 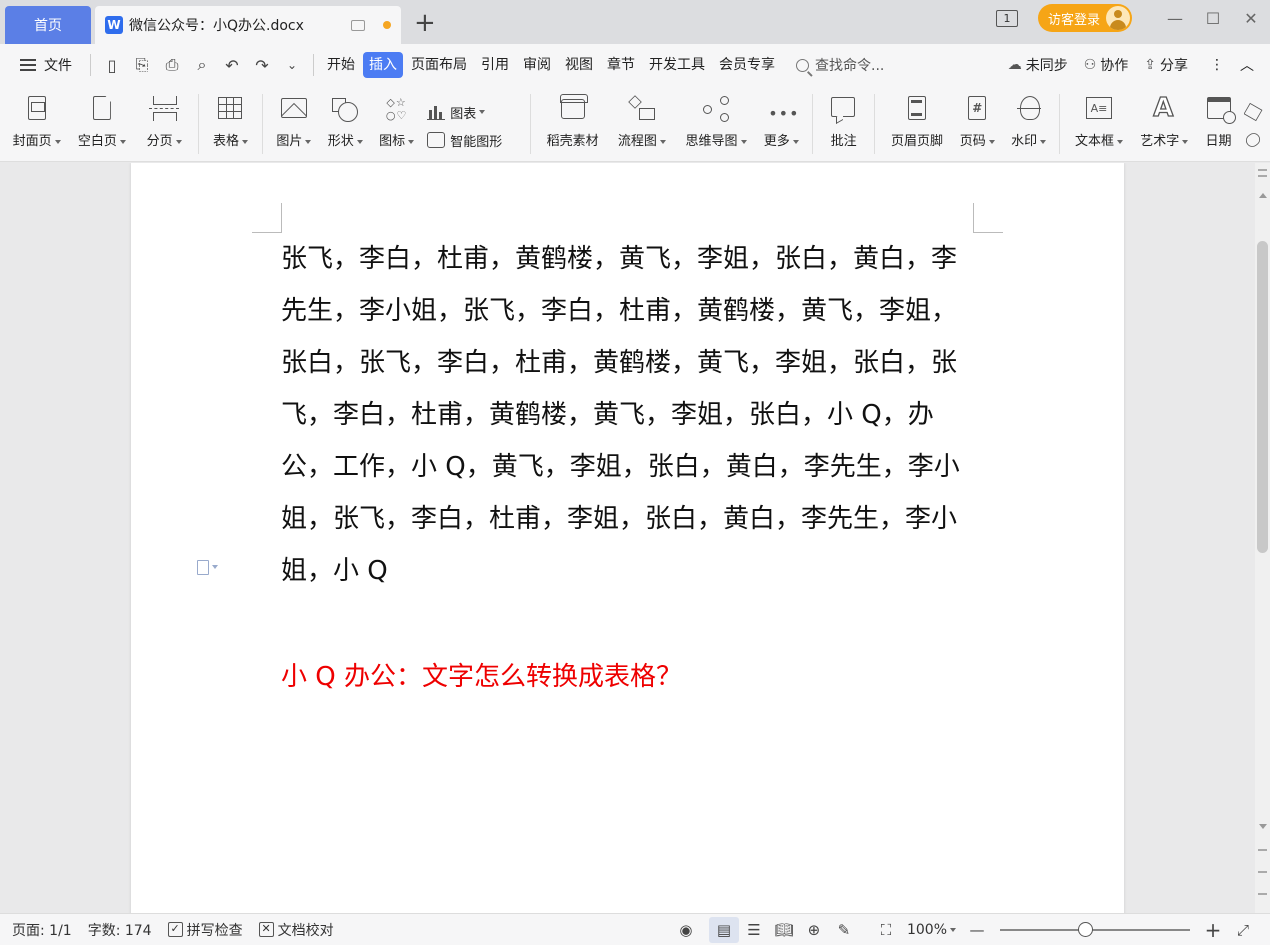 I want to click on cover-page-label: 封面页, so click(x=37, y=139).